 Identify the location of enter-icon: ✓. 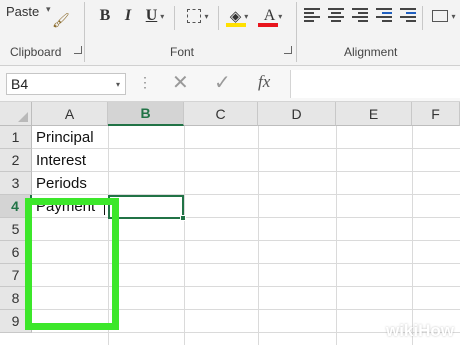
(222, 82).